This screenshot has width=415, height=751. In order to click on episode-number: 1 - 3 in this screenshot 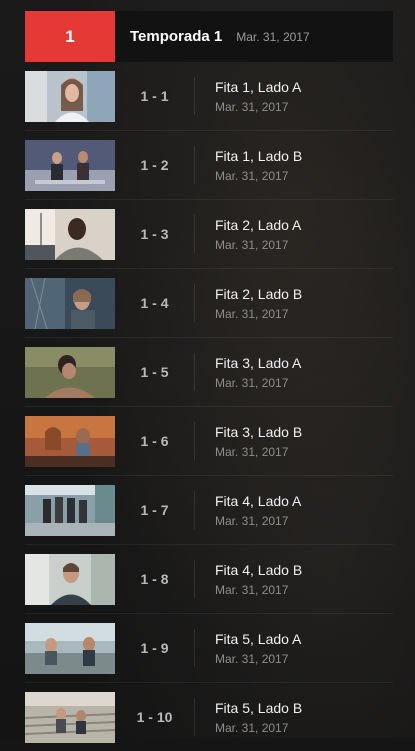, I will do `click(154, 234)`.